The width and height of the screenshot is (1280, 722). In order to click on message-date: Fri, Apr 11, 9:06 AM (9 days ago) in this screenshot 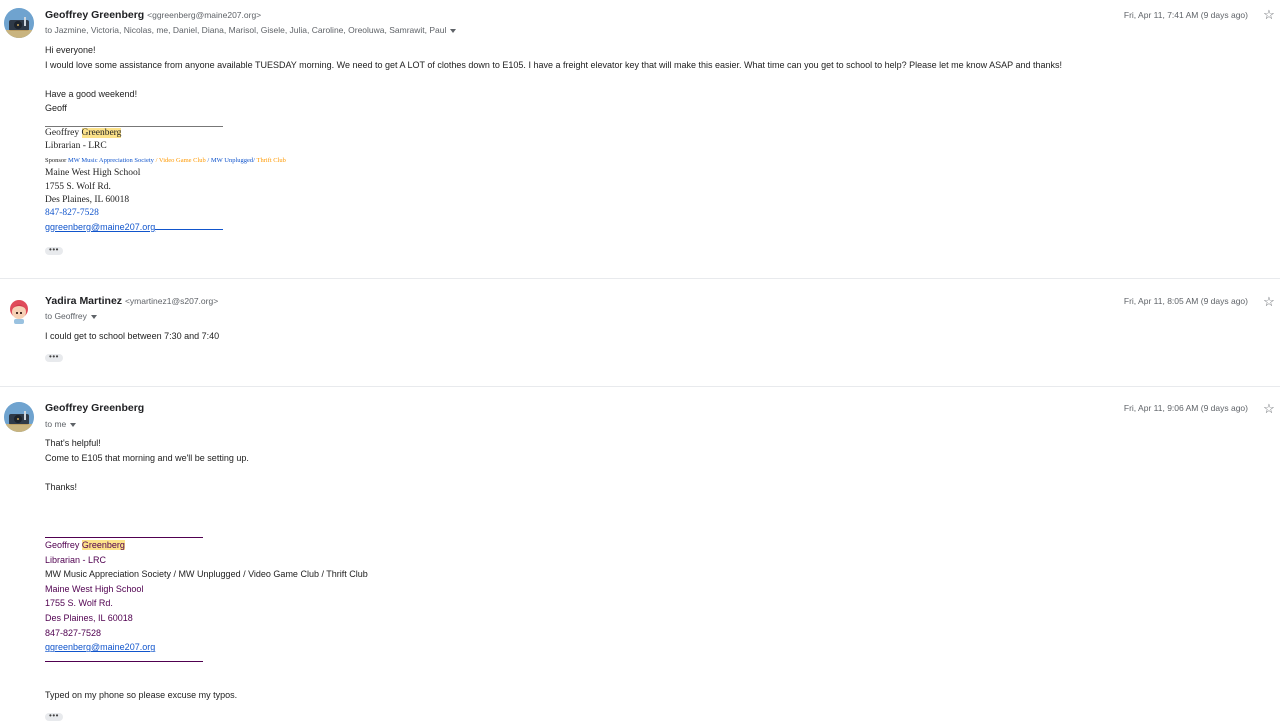, I will do `click(1185, 408)`.